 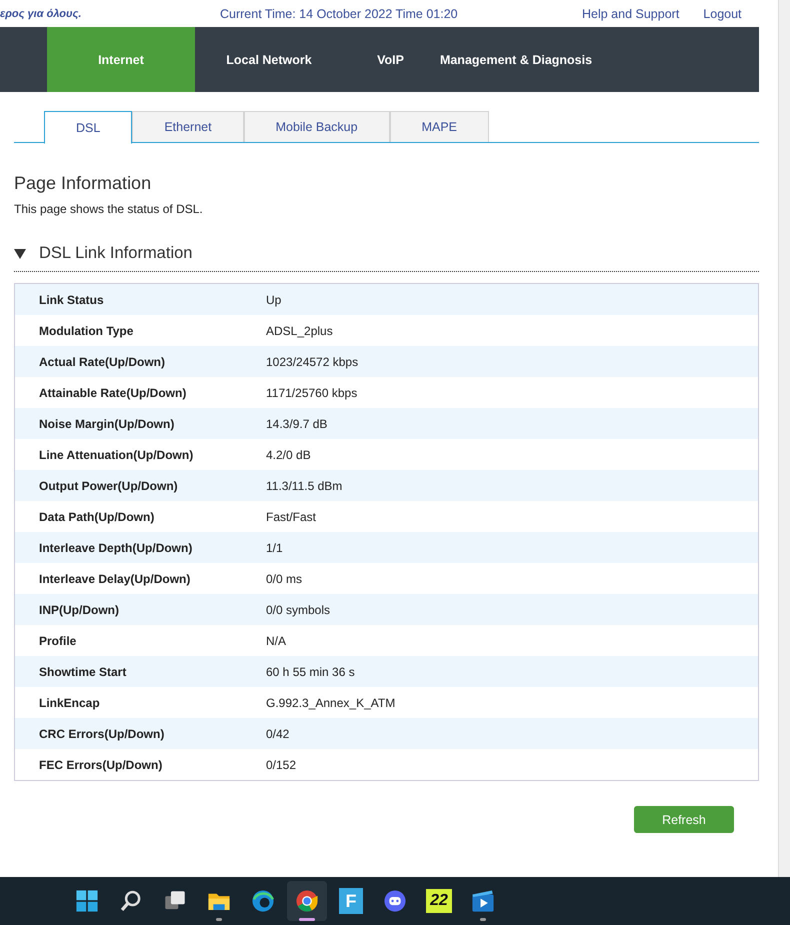 What do you see at coordinates (278, 733) in the screenshot?
I see `field-value: 0/42` at bounding box center [278, 733].